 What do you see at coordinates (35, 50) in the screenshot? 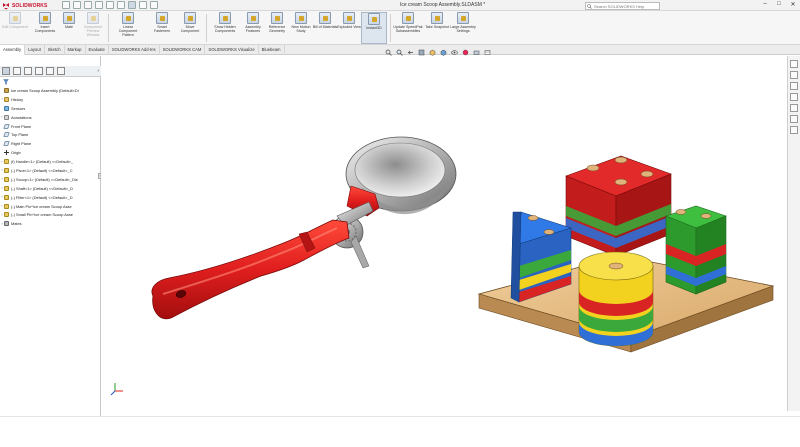
I see `tab-layout: Layout` at bounding box center [35, 50].